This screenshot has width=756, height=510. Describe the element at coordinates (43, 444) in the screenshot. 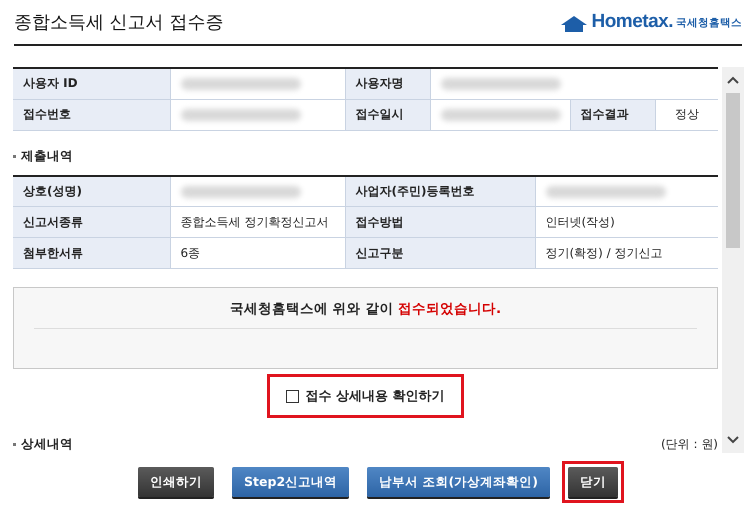

I see `section-title: 상세내역` at that location.